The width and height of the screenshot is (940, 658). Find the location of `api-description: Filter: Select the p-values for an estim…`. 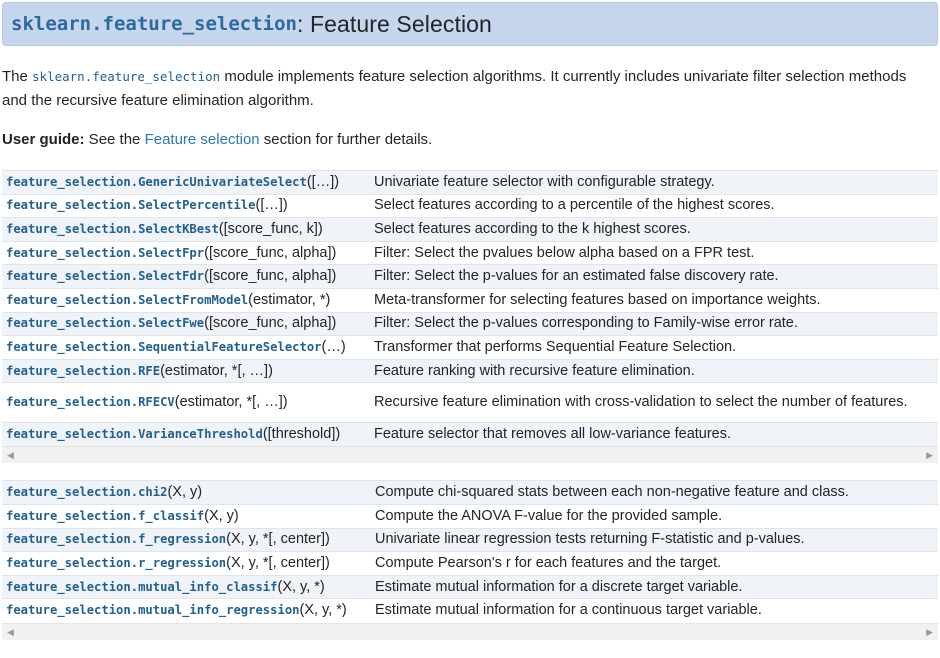

api-description: Filter: Select the p-values for an estim… is located at coordinates (654, 276).